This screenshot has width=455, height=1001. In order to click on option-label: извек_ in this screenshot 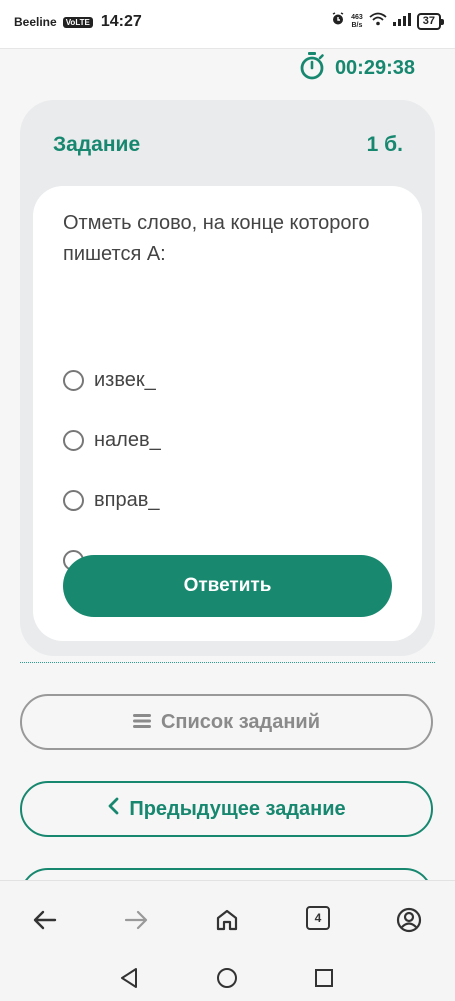, I will do `click(125, 380)`.